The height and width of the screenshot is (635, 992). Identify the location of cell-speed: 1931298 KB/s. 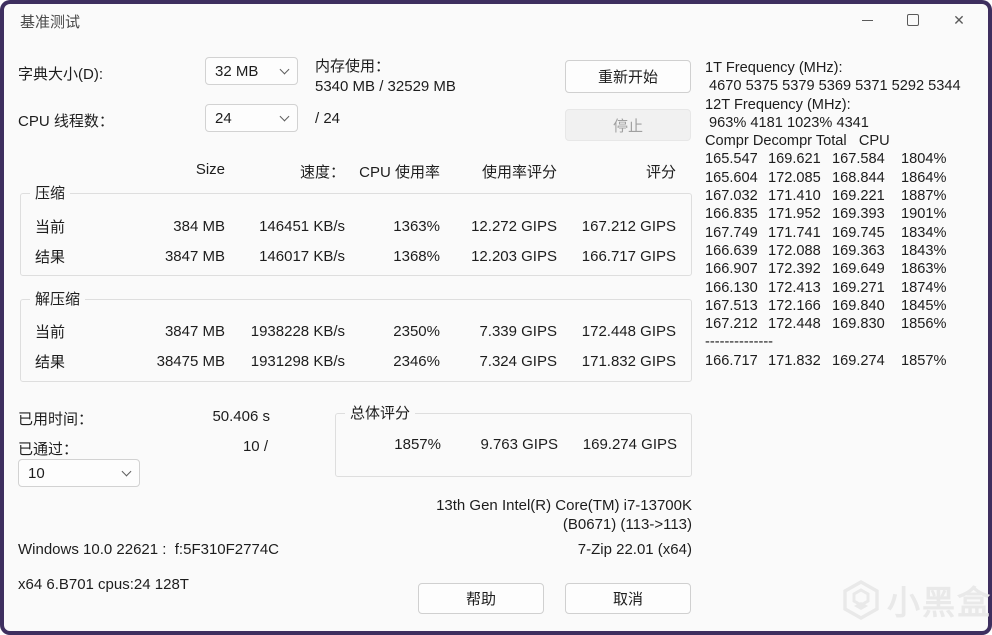
(297, 361).